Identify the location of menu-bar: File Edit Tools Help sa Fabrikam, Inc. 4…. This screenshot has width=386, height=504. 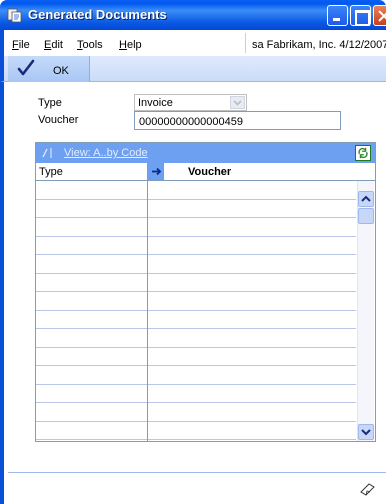
(193, 43).